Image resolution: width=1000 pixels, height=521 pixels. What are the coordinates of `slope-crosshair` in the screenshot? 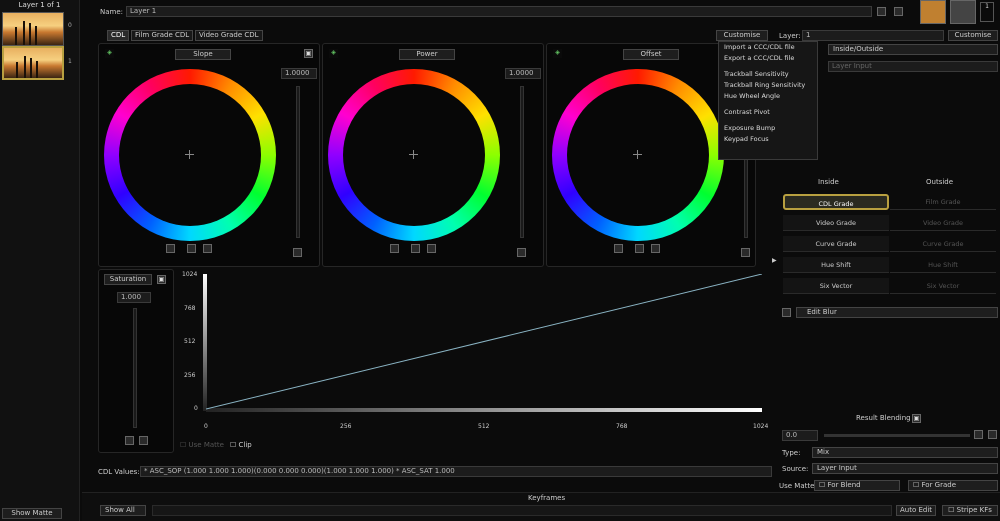 It's located at (189, 154).